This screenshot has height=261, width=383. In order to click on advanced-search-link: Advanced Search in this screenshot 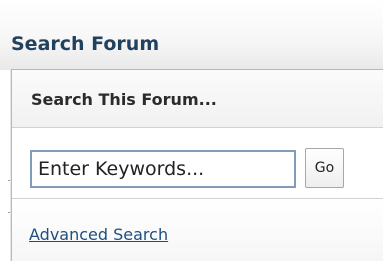, I will do `click(98, 234)`.